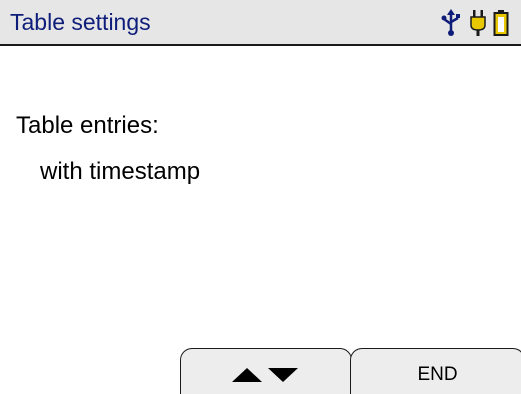 This screenshot has width=521, height=394. What do you see at coordinates (120, 172) in the screenshot?
I see `table-entries-value: with timestamp` at bounding box center [120, 172].